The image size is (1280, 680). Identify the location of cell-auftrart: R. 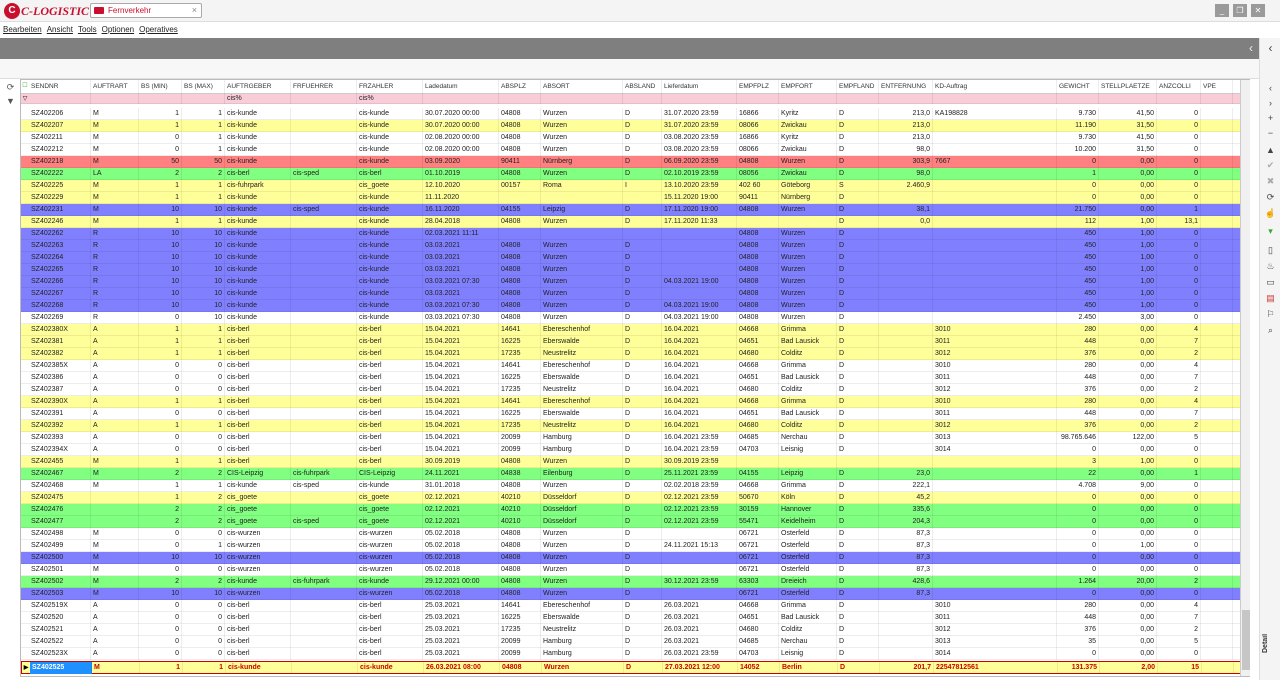
(115, 294).